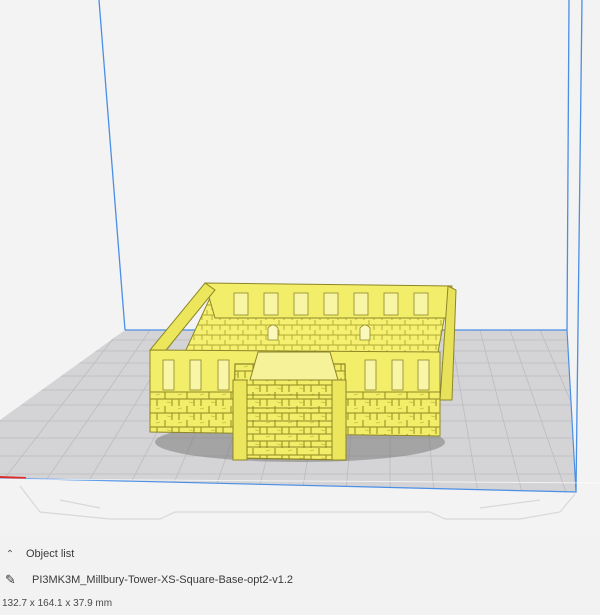 This screenshot has width=600, height=615. I want to click on printer-base, so click(297, 502).